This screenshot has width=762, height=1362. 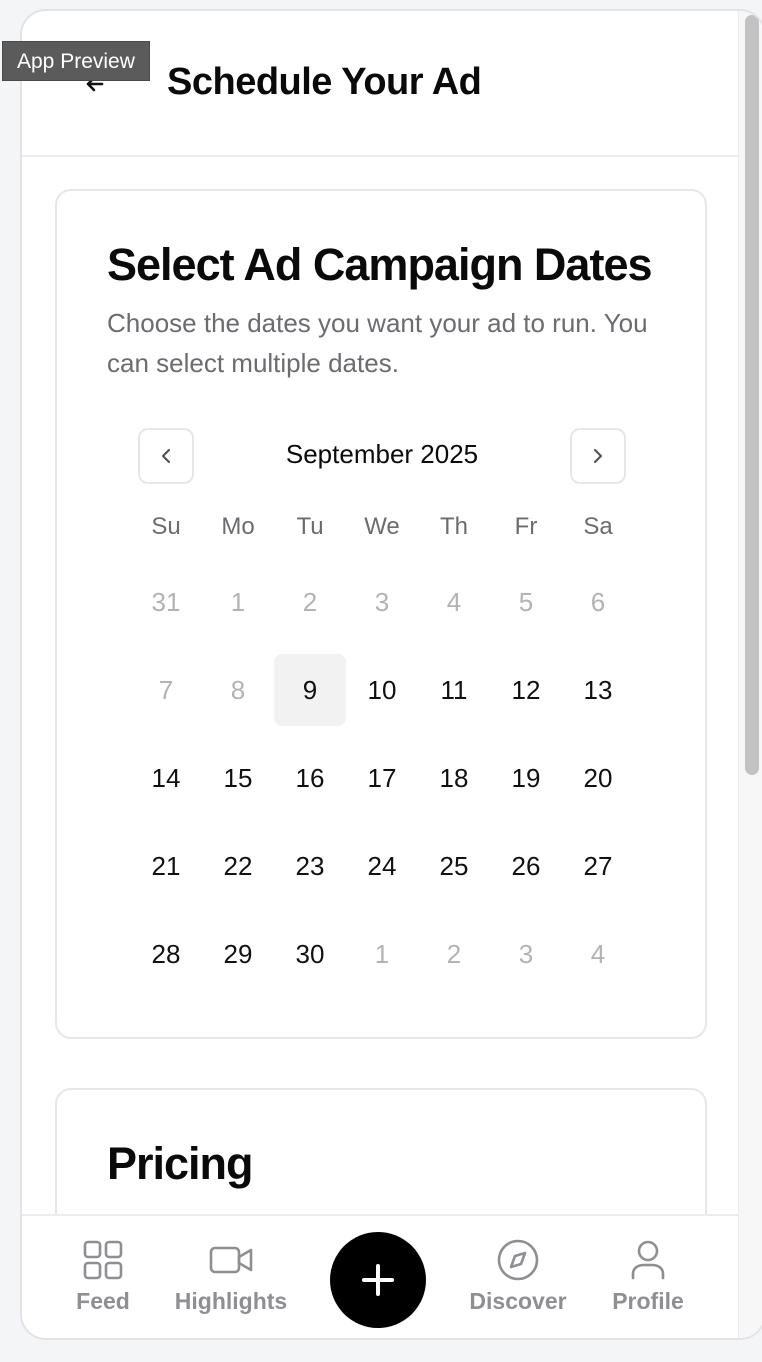 What do you see at coordinates (324, 82) in the screenshot?
I see `page-title: Schedule Your Ad` at bounding box center [324, 82].